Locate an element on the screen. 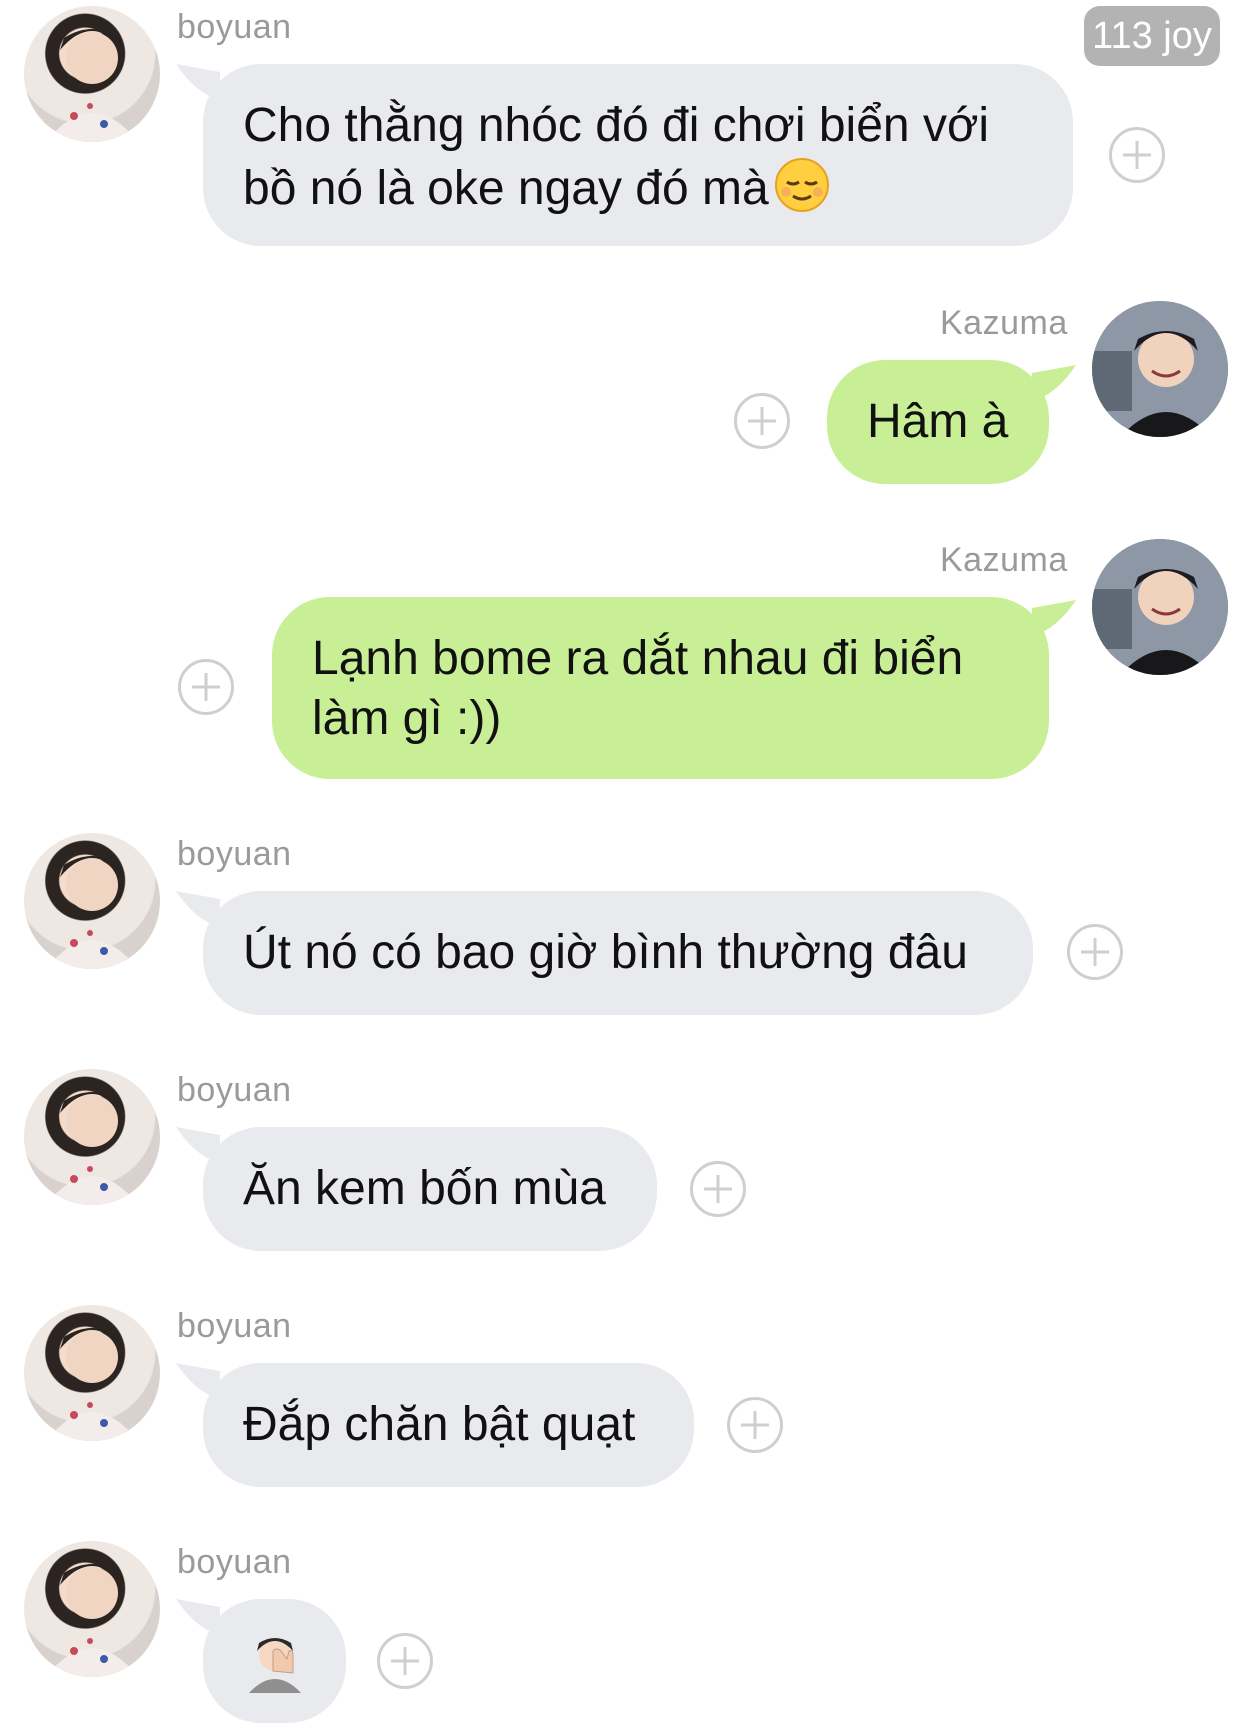 The image size is (1242, 1729). message-text-line: Lạnh bome ra dắt nhau đi biển is located at coordinates (638, 658).